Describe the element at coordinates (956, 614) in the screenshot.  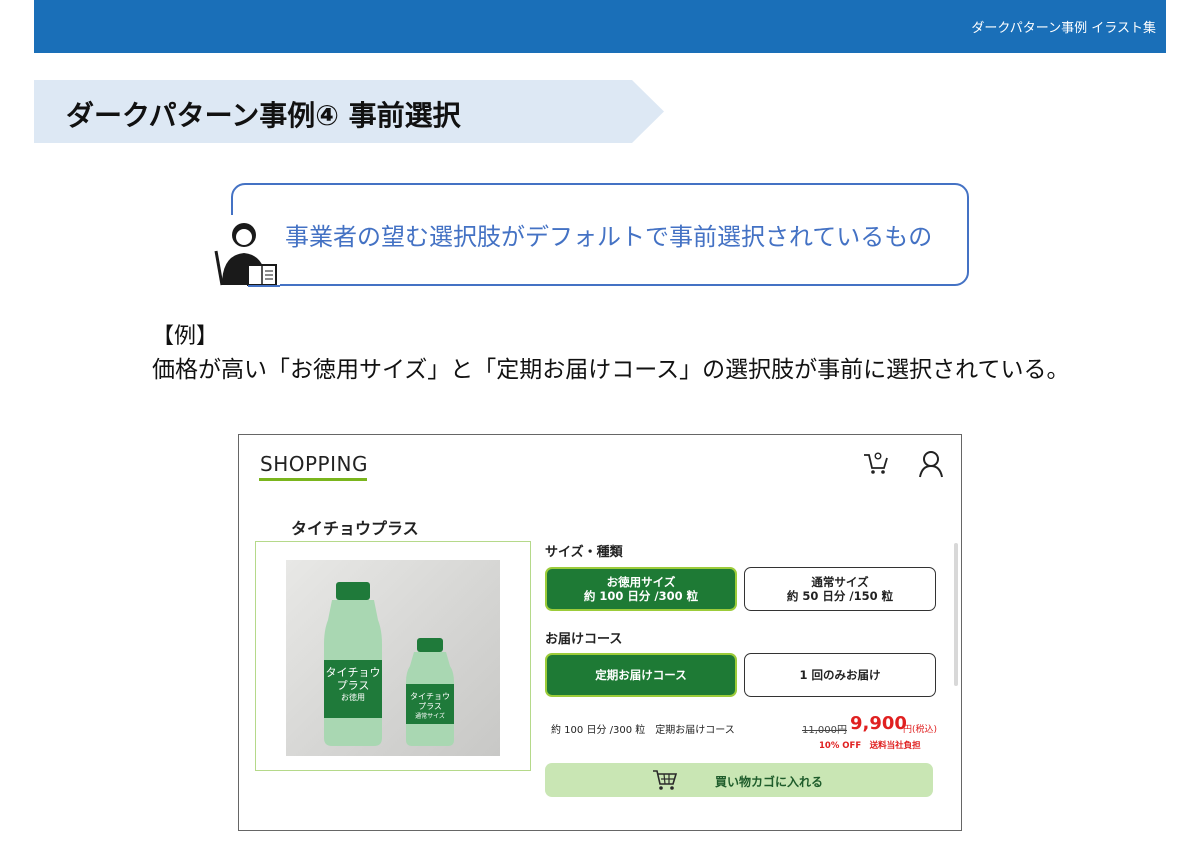
I see `scrollbar` at that location.